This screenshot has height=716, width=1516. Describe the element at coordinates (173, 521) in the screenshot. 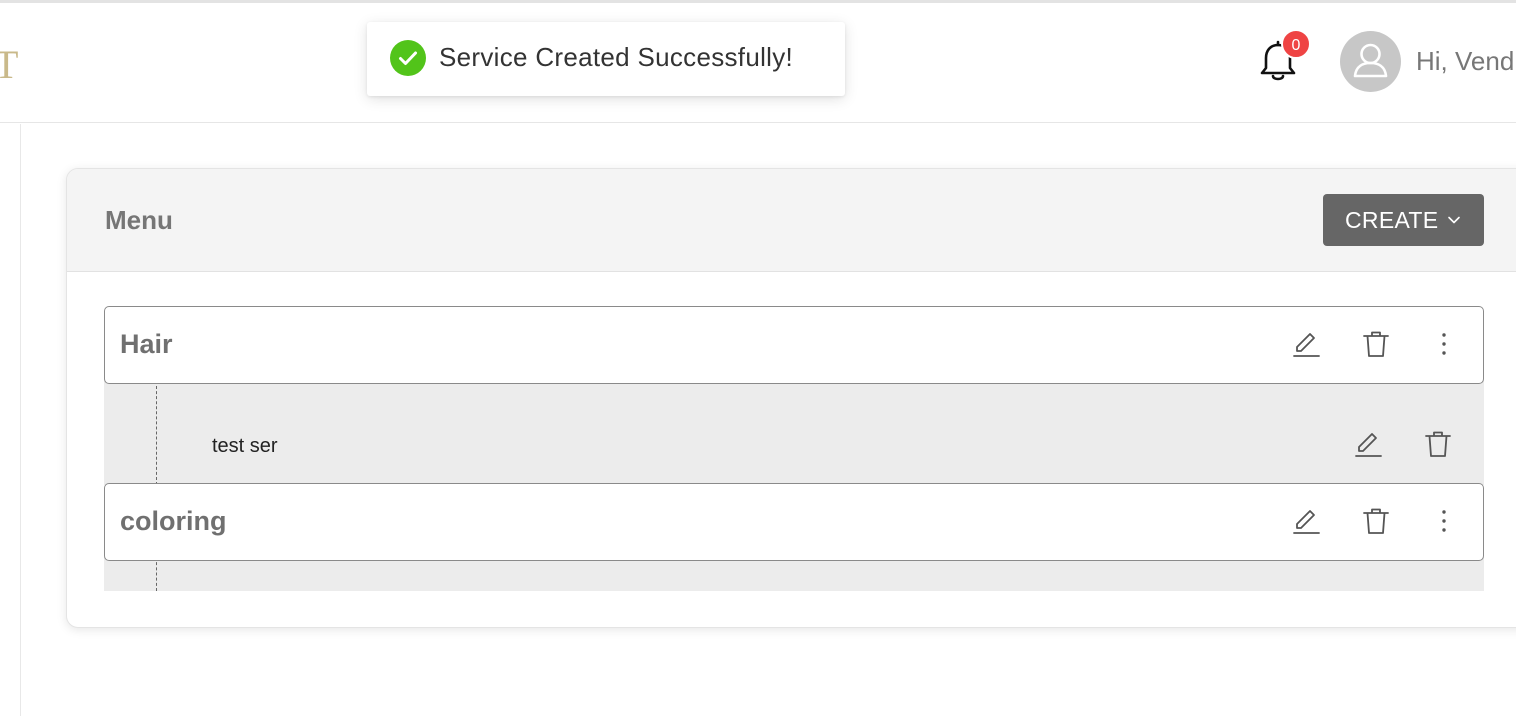

I see `category-name: coloring` at that location.